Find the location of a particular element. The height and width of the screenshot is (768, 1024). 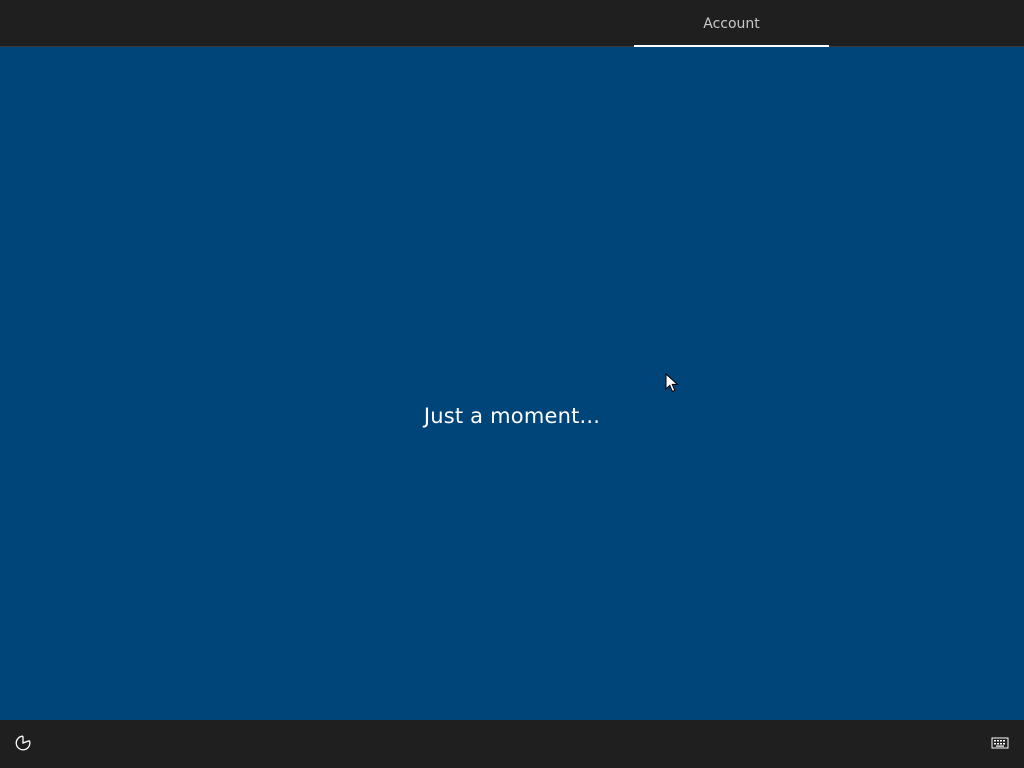

ease-of-access-button is located at coordinates (23, 745).